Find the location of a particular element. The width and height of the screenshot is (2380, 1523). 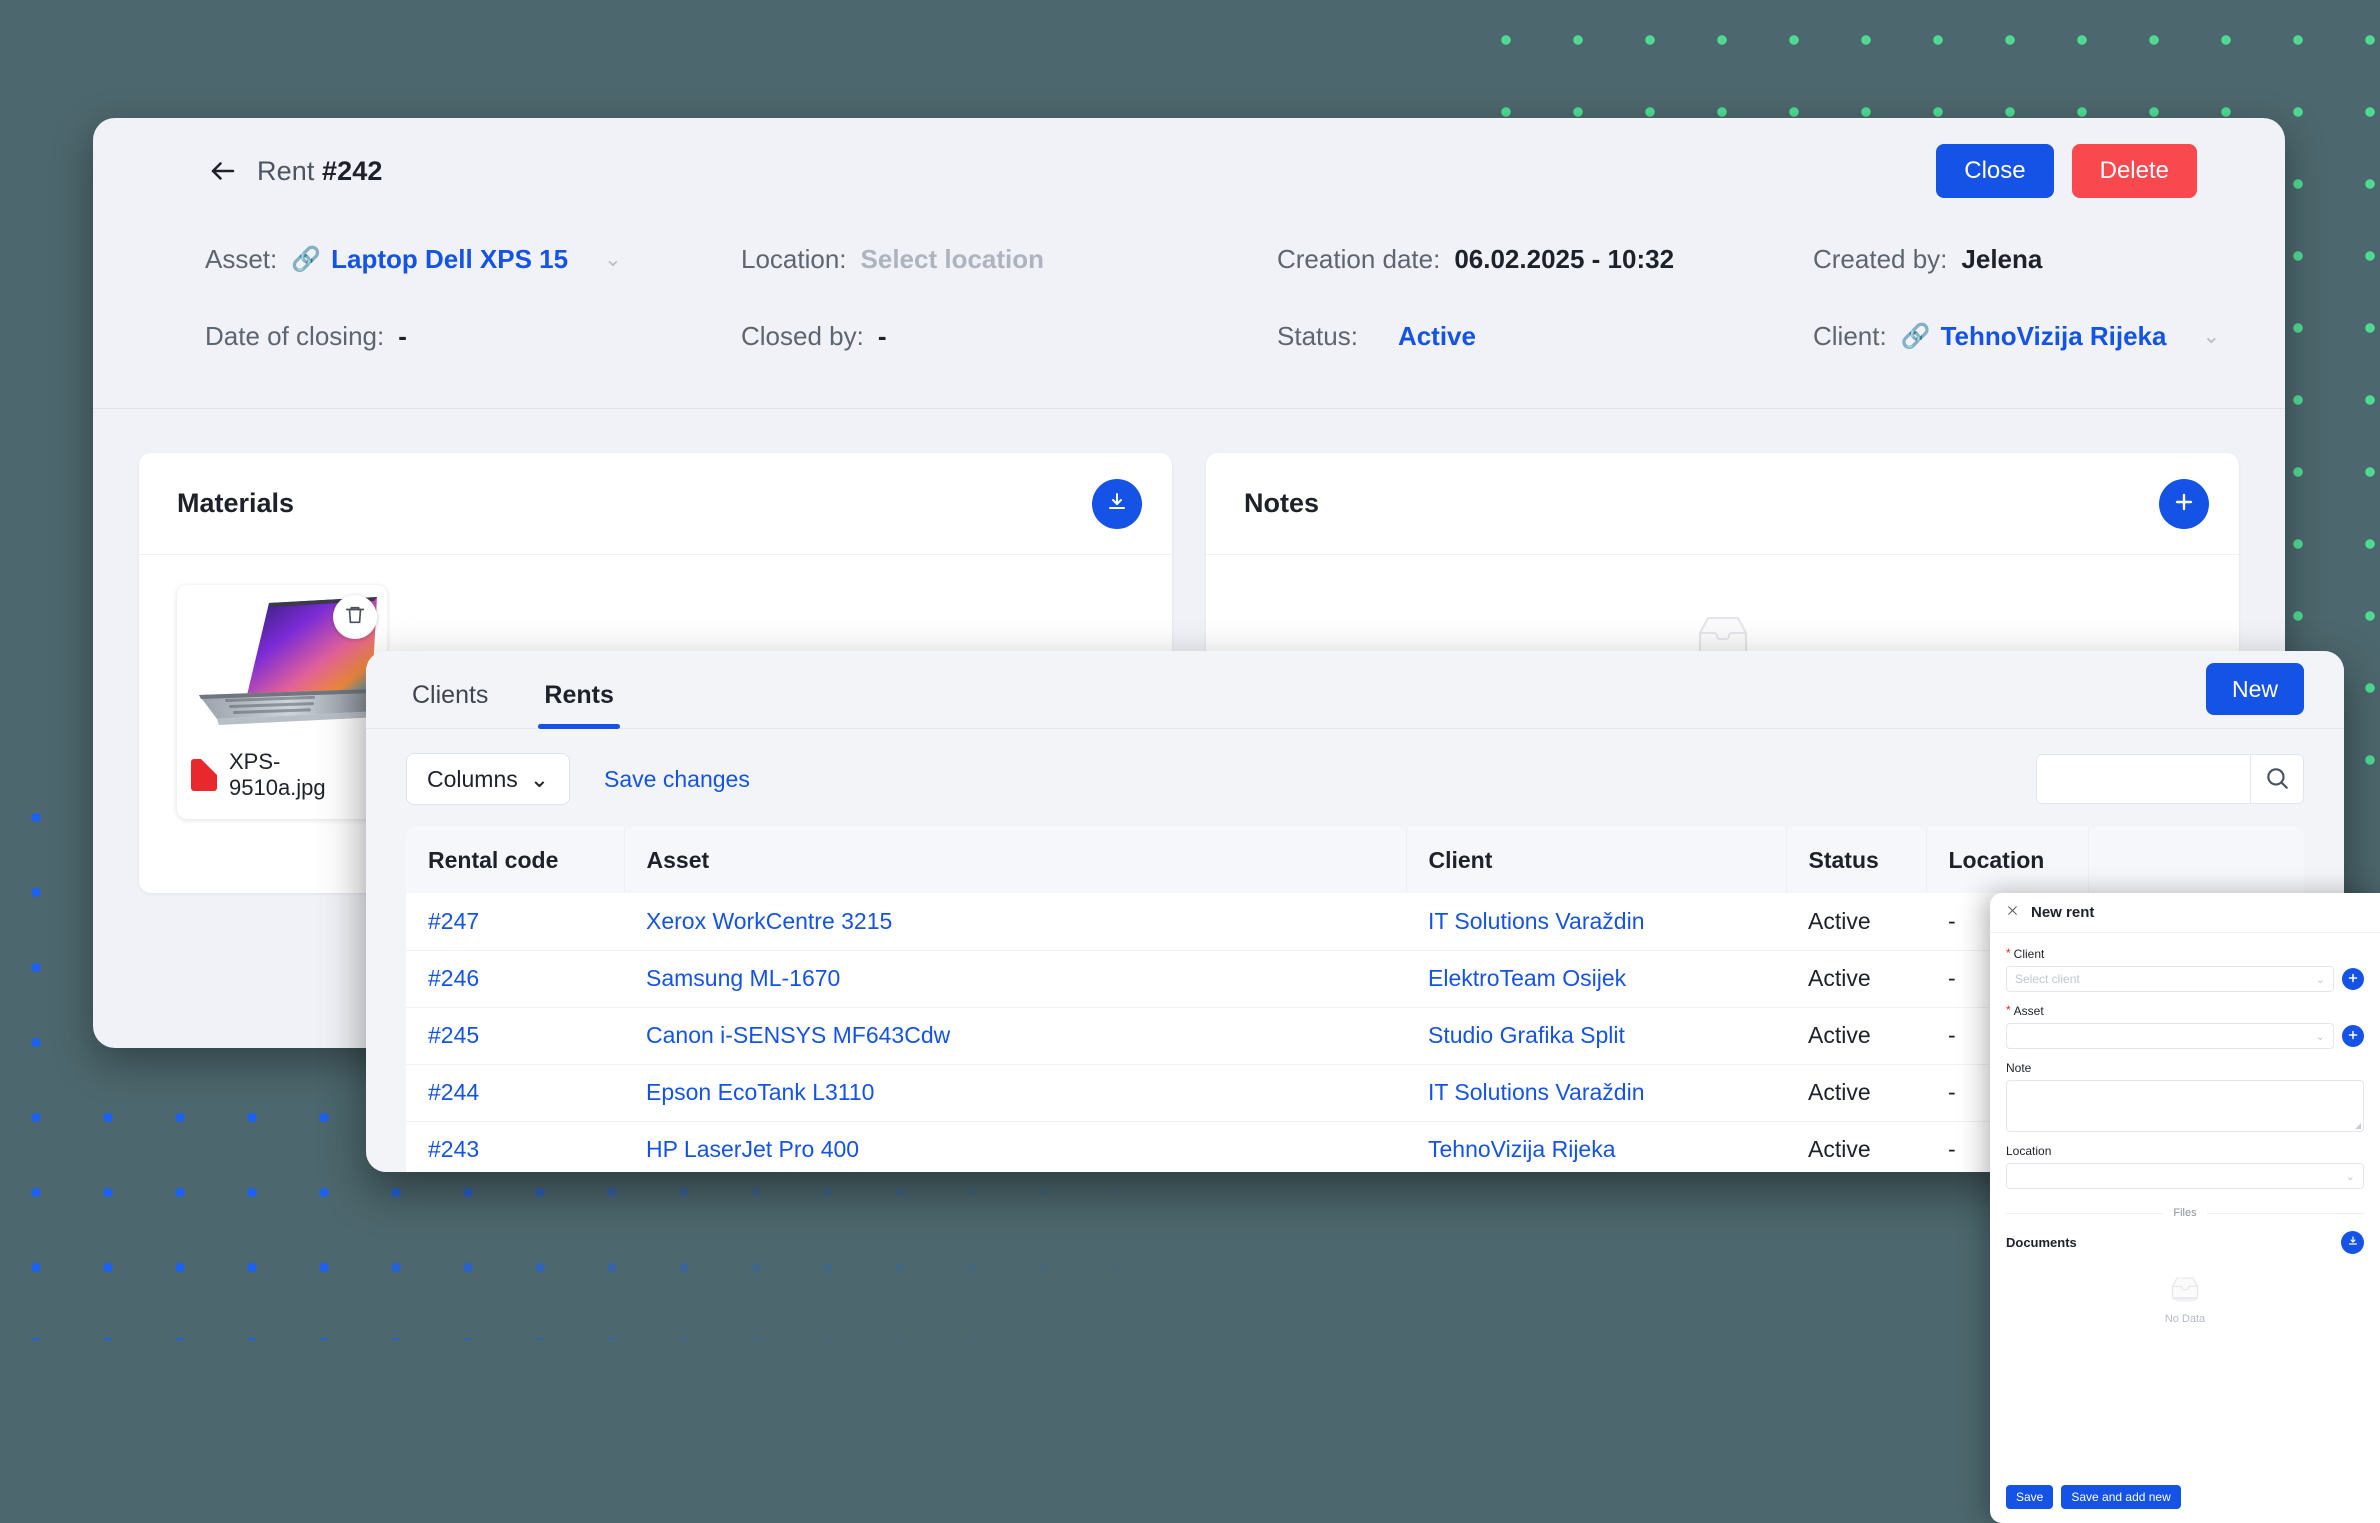

cell-rental-code: #243 is located at coordinates (453, 1149).